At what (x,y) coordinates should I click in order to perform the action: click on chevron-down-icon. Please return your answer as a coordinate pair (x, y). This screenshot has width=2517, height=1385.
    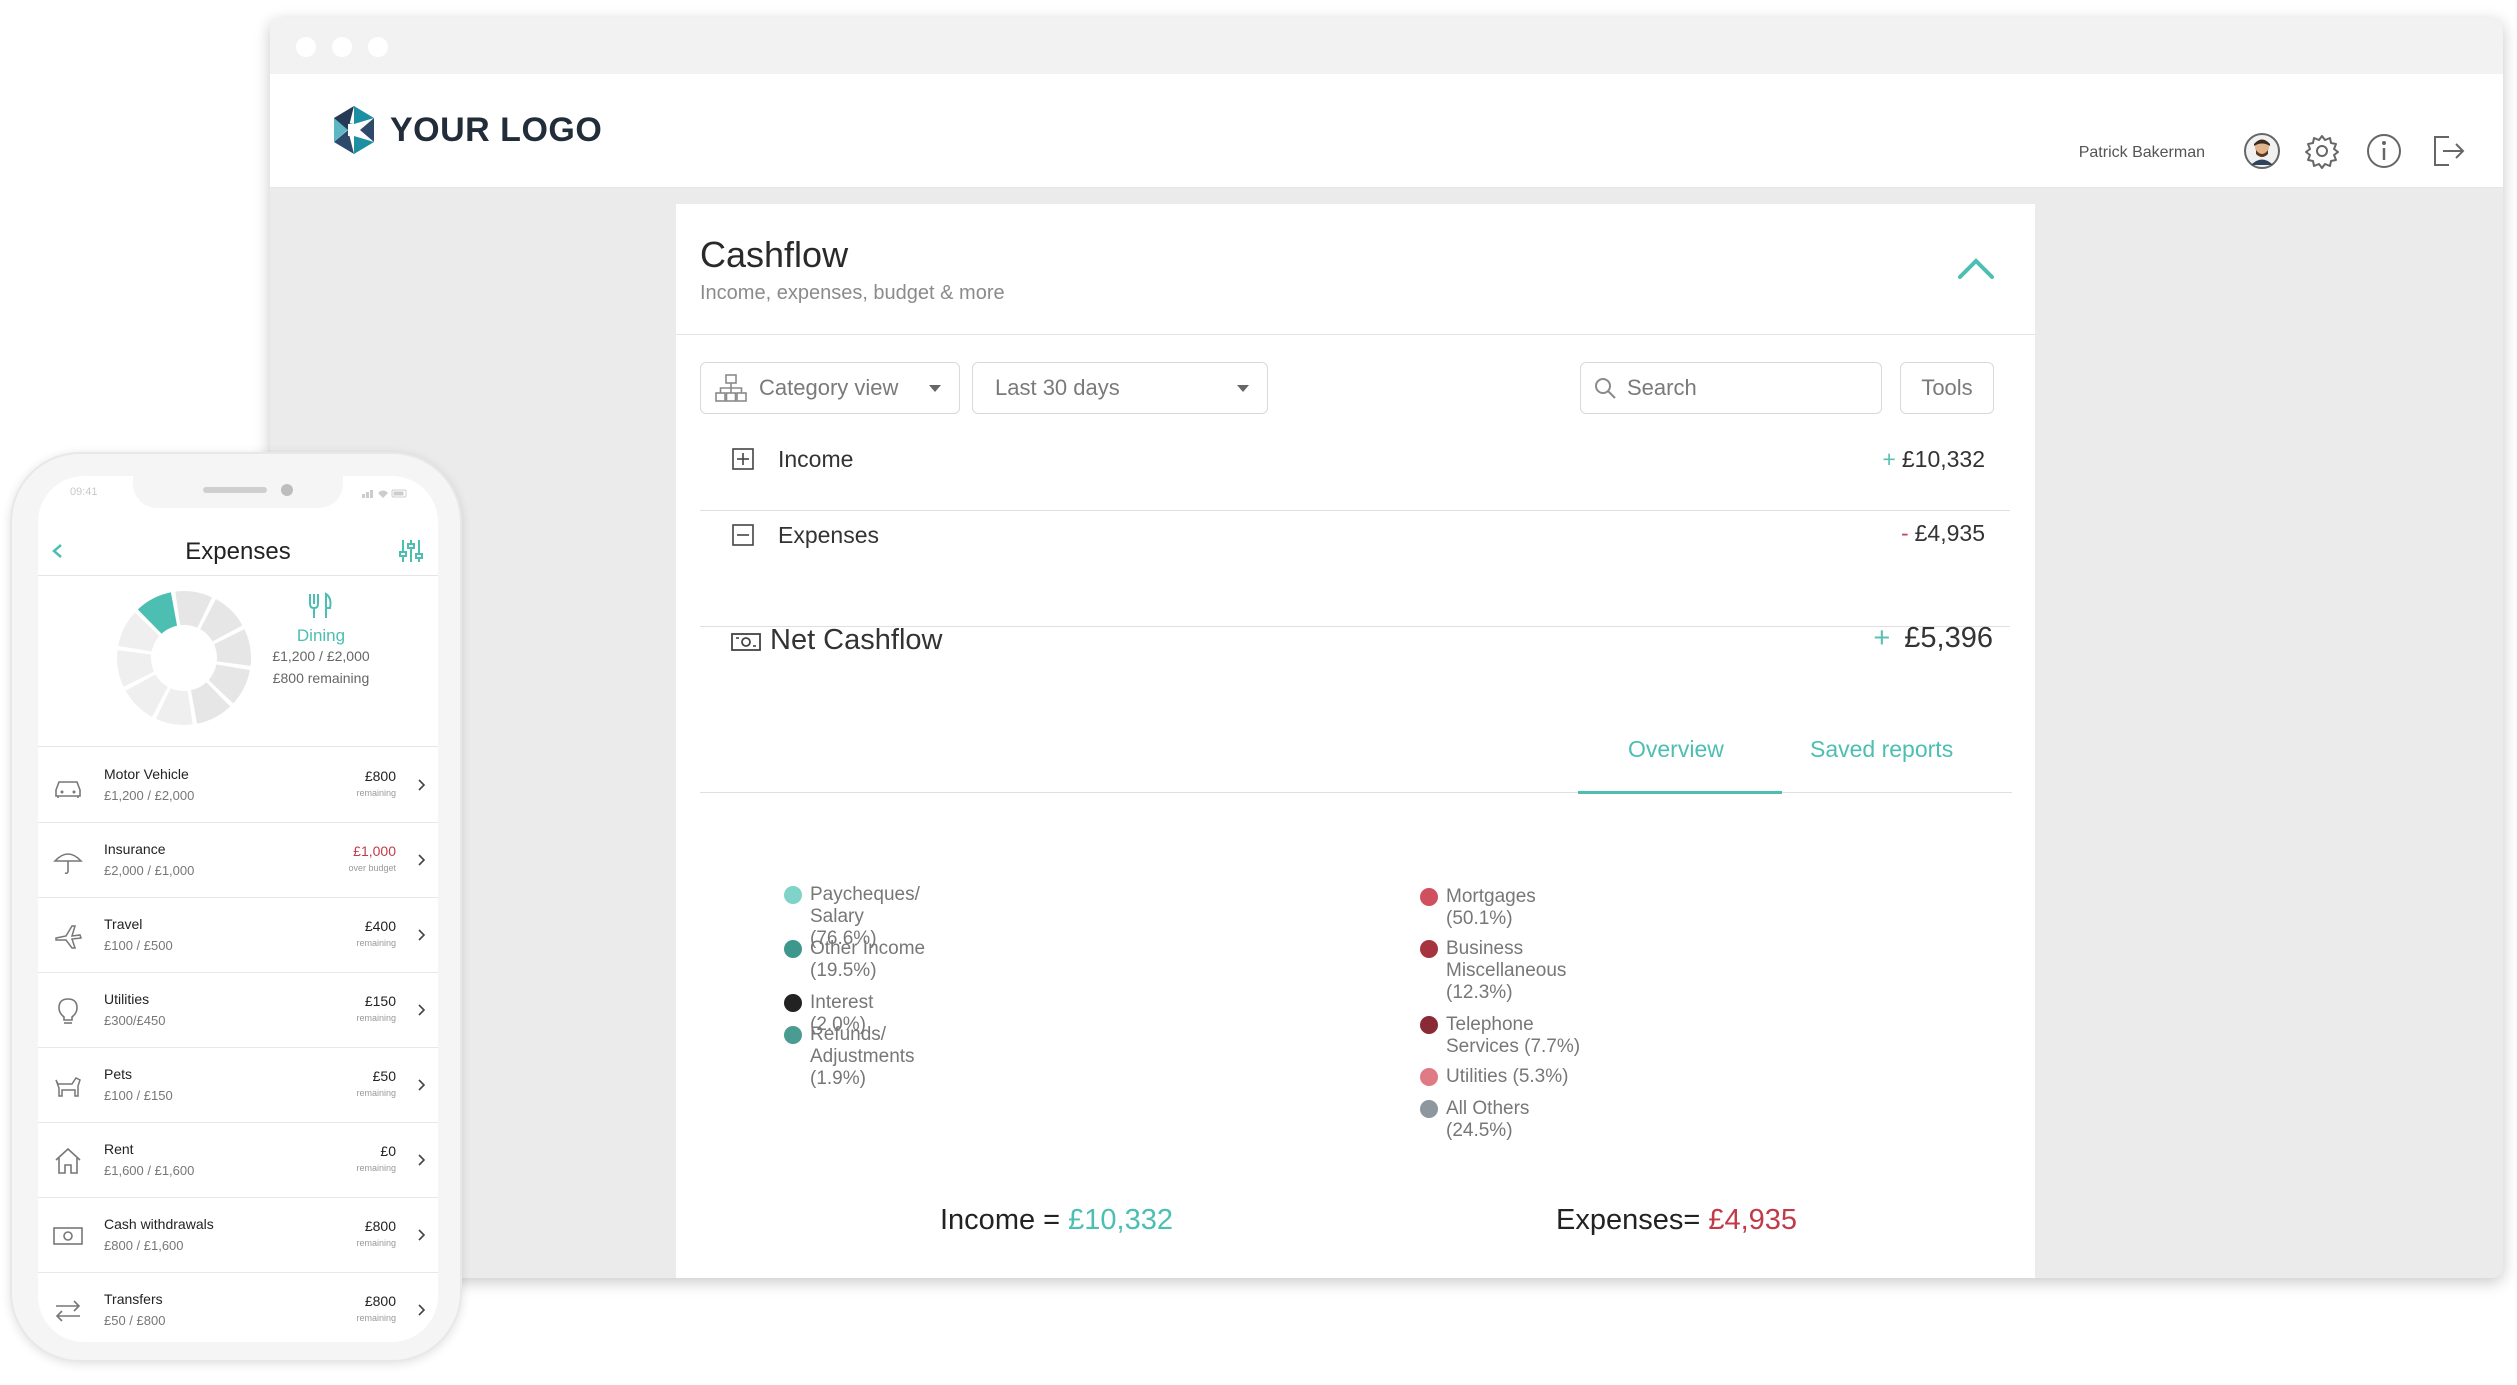
    Looking at the image, I should click on (935, 388).